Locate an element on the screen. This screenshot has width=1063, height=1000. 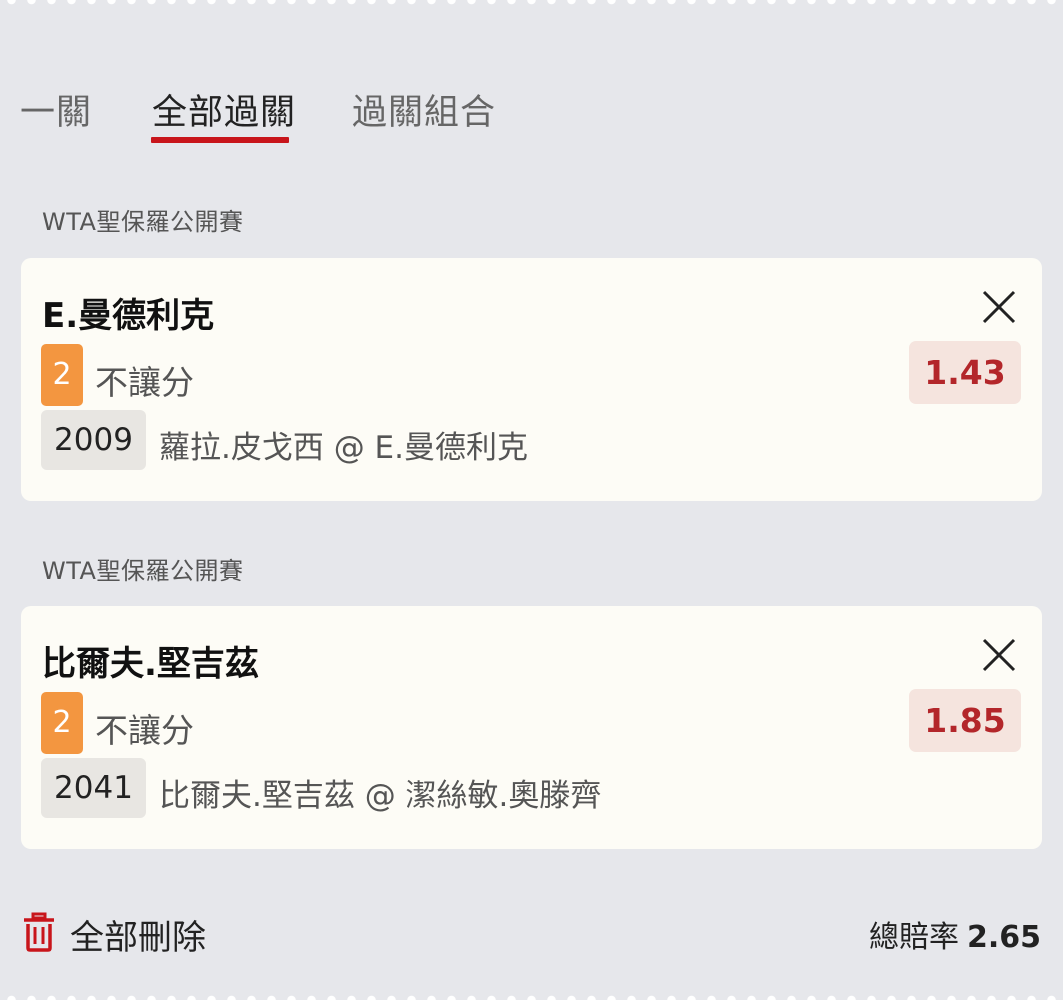
selection-title: E.曼德利克 is located at coordinates (128, 316).